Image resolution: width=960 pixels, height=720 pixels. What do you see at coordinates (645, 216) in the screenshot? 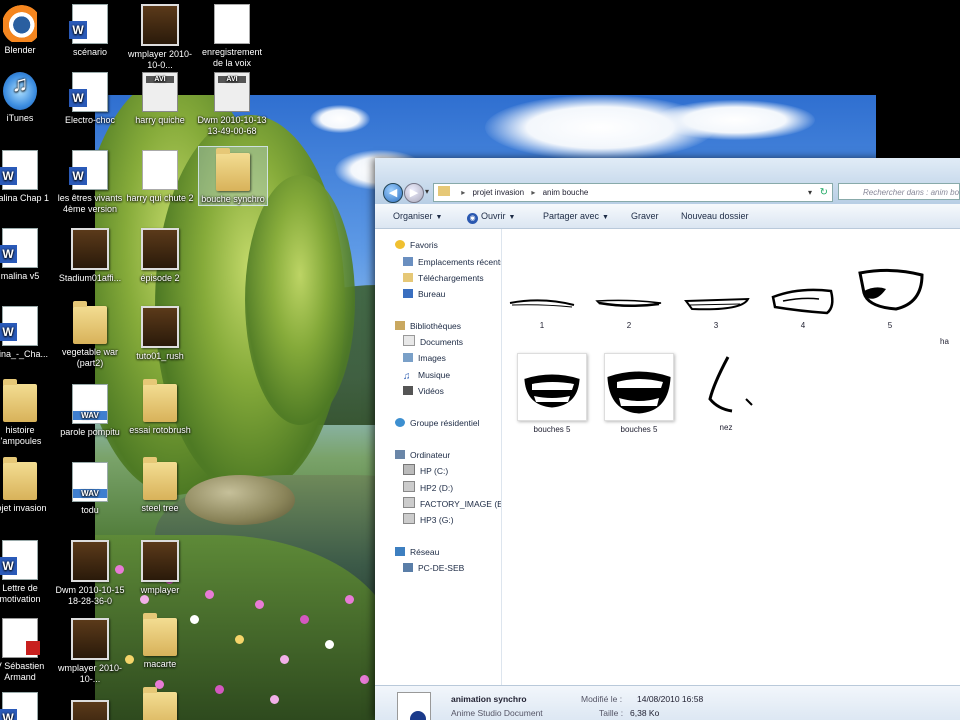
I see `graver-button: Graver` at bounding box center [645, 216].